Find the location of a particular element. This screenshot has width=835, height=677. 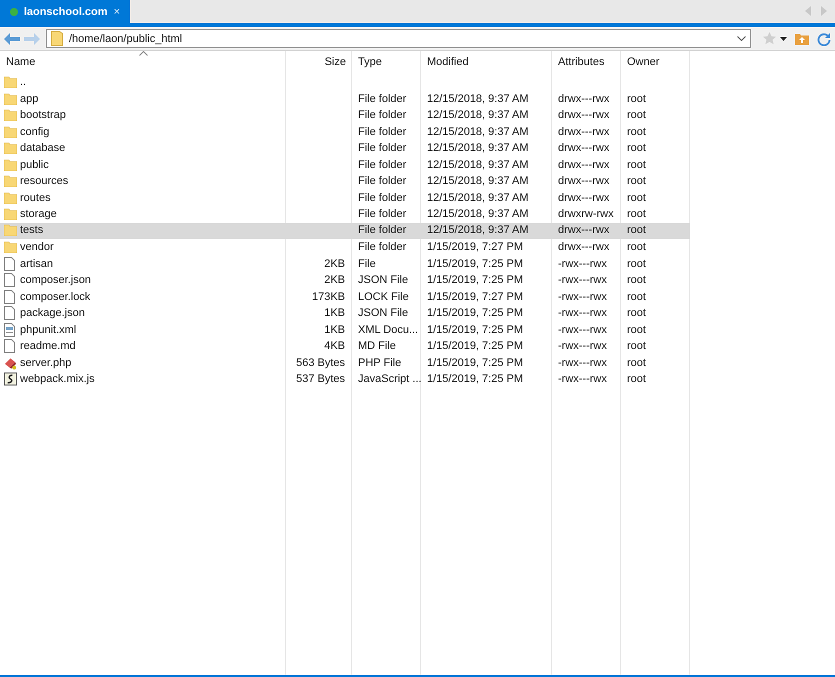

file-name: composer.lock is located at coordinates (55, 296).